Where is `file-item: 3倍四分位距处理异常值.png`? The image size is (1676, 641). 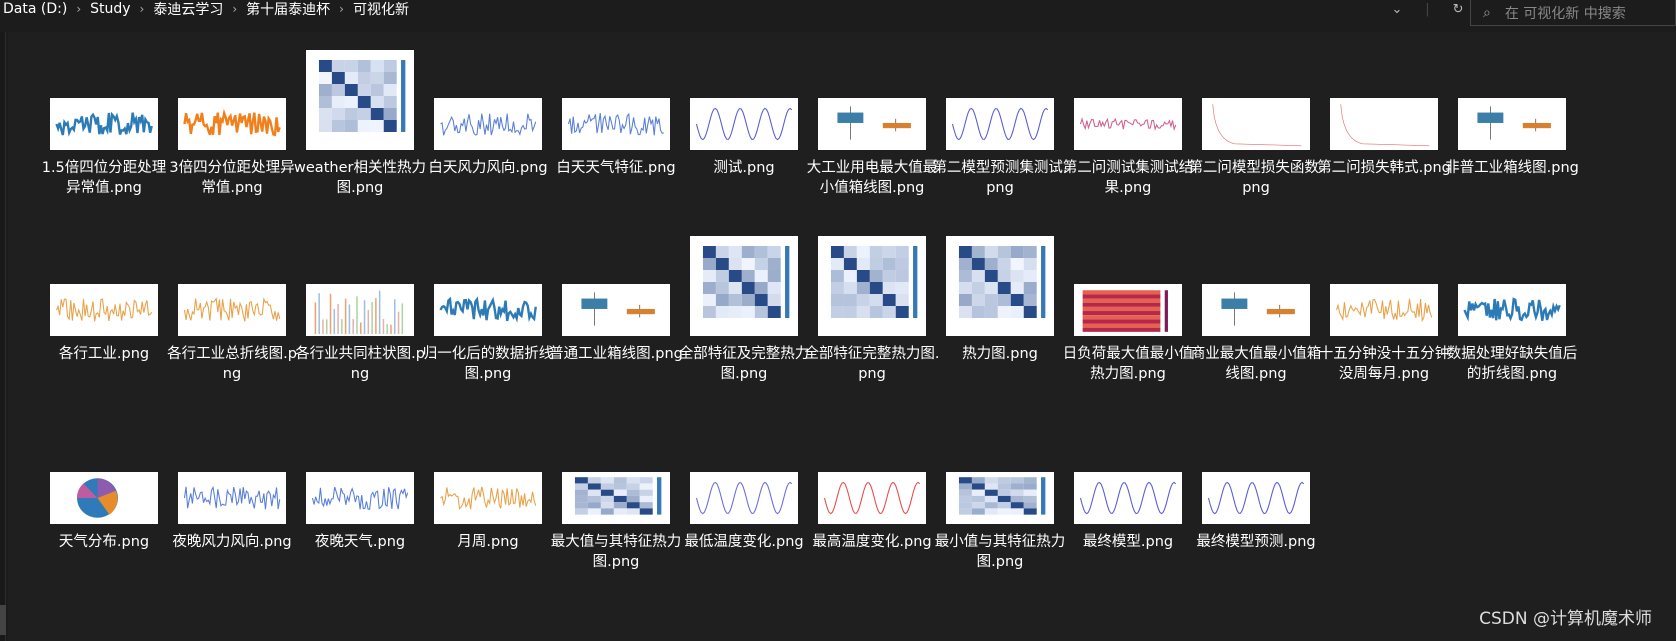
file-item: 3倍四分位距处理异常值.png is located at coordinates (229, 167).